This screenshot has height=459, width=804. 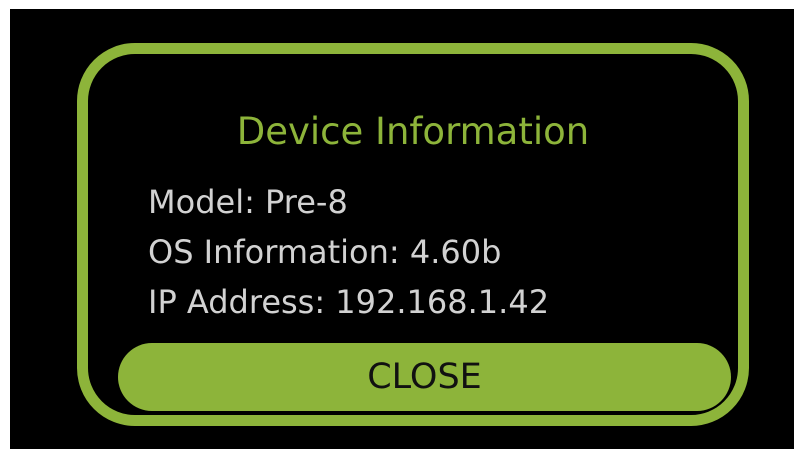 I want to click on close-button: CLOSE, so click(x=424, y=377).